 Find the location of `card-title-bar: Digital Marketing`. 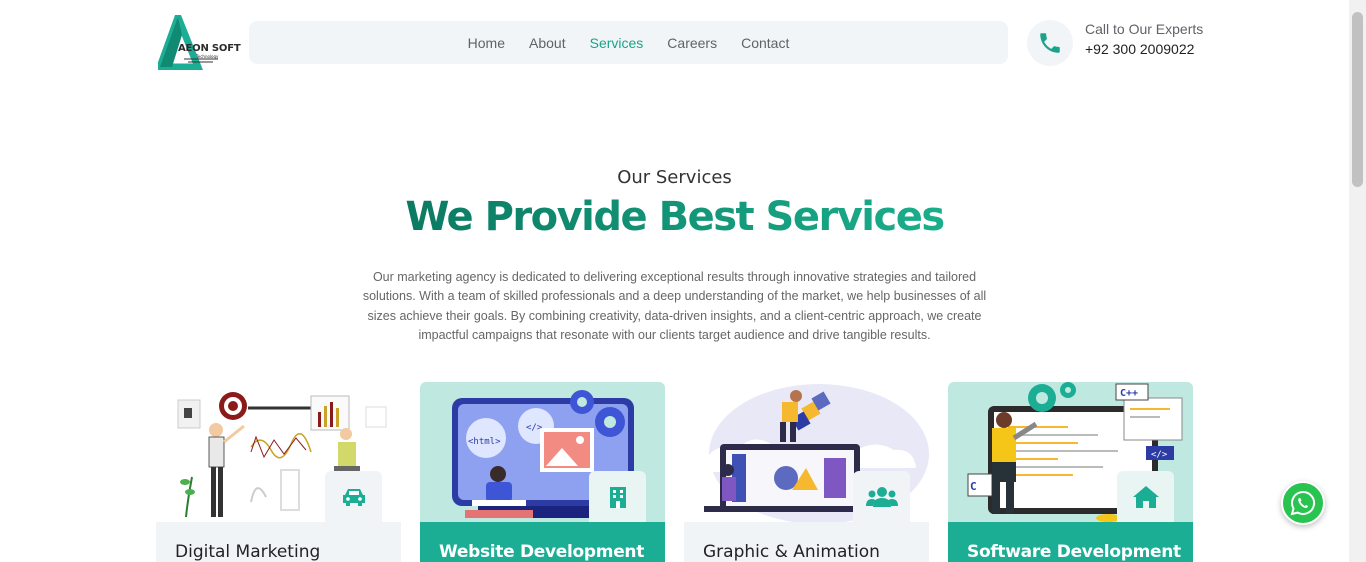

card-title-bar: Digital Marketing is located at coordinates (278, 542).